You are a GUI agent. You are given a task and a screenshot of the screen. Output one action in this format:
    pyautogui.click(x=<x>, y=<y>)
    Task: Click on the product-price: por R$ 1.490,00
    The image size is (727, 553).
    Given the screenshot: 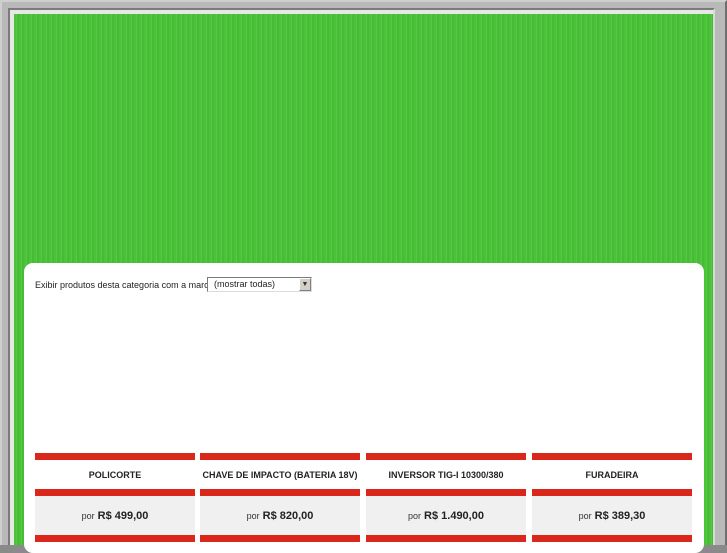 What is the action you would take?
    pyautogui.click(x=446, y=515)
    